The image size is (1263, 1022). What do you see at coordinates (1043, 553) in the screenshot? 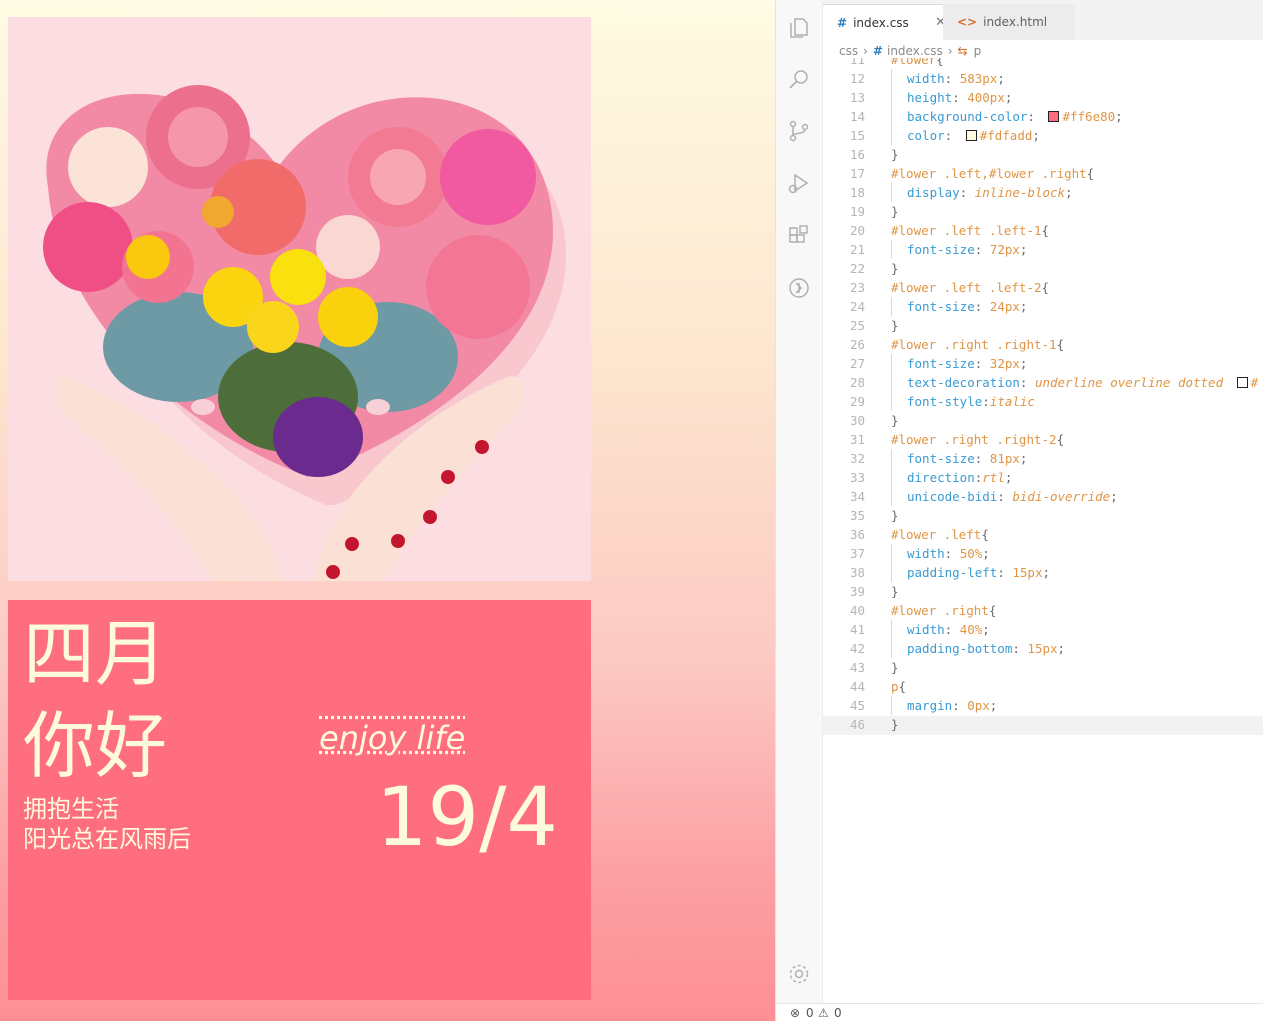
I see `code-line: 37 width: 50%;` at bounding box center [1043, 553].